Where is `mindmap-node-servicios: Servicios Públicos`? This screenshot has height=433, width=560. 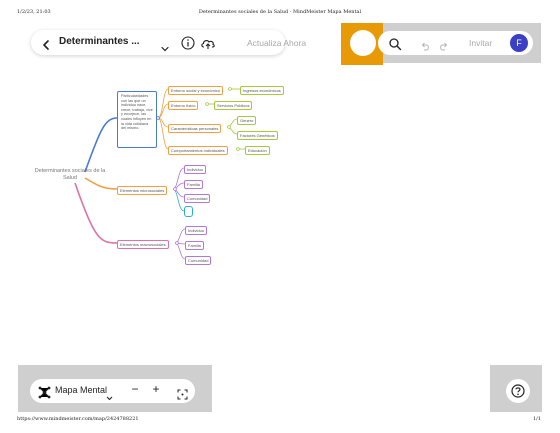 mindmap-node-servicios: Servicios Públicos is located at coordinates (233, 105).